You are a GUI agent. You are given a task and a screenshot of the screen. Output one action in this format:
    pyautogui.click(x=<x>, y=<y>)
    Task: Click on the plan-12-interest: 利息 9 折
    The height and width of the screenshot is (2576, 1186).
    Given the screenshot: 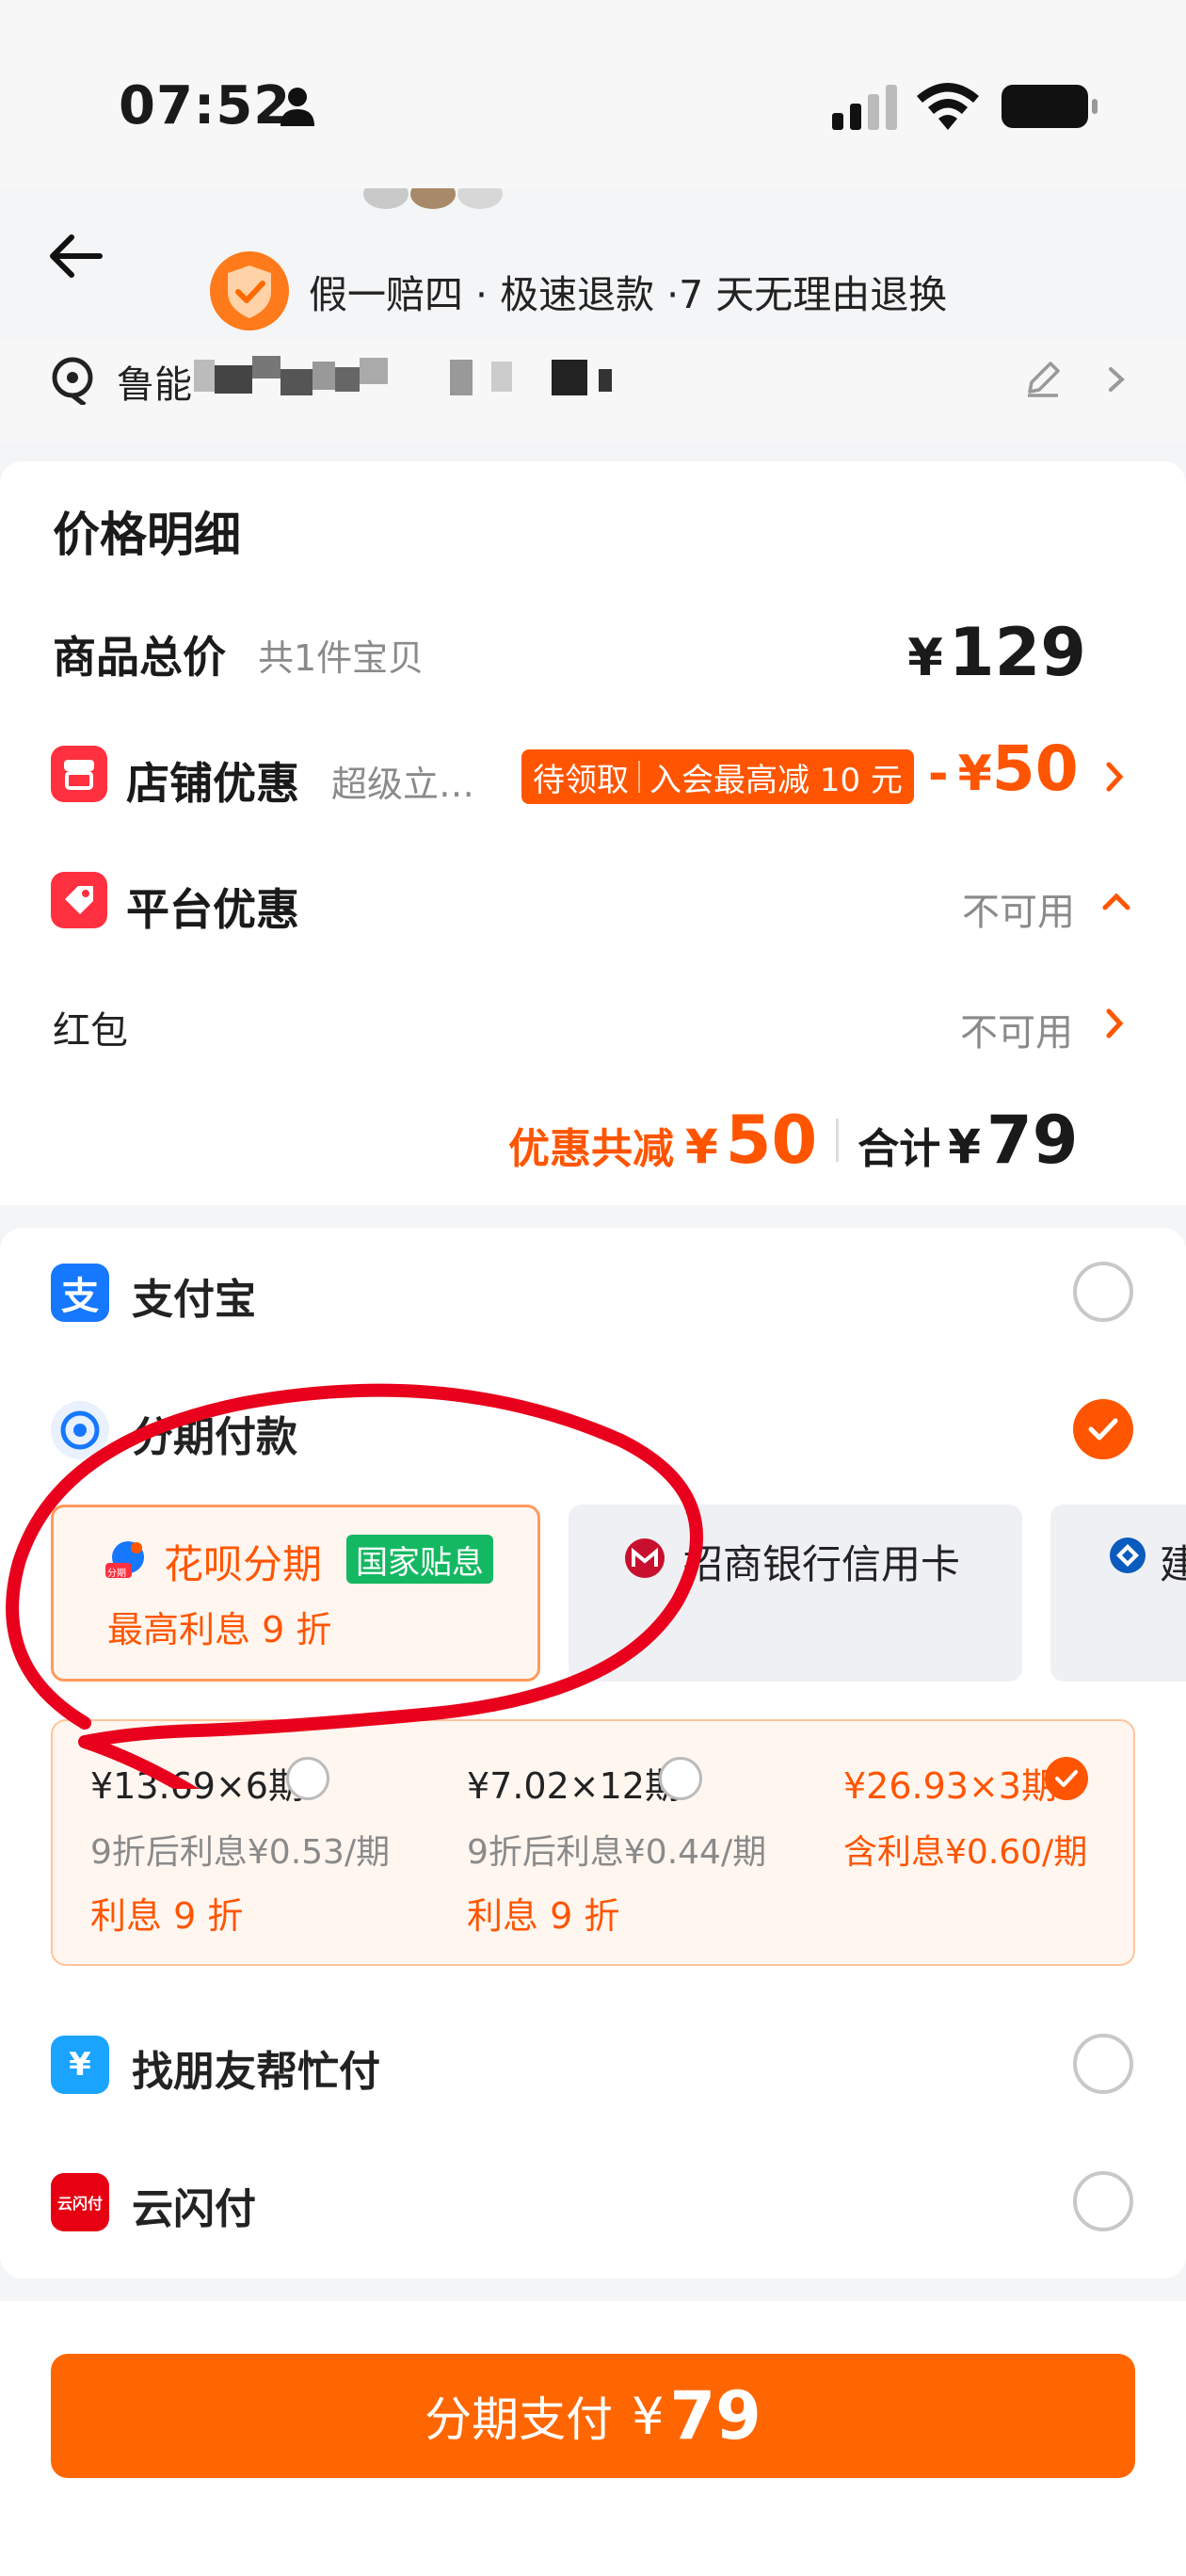 What is the action you would take?
    pyautogui.click(x=543, y=1916)
    